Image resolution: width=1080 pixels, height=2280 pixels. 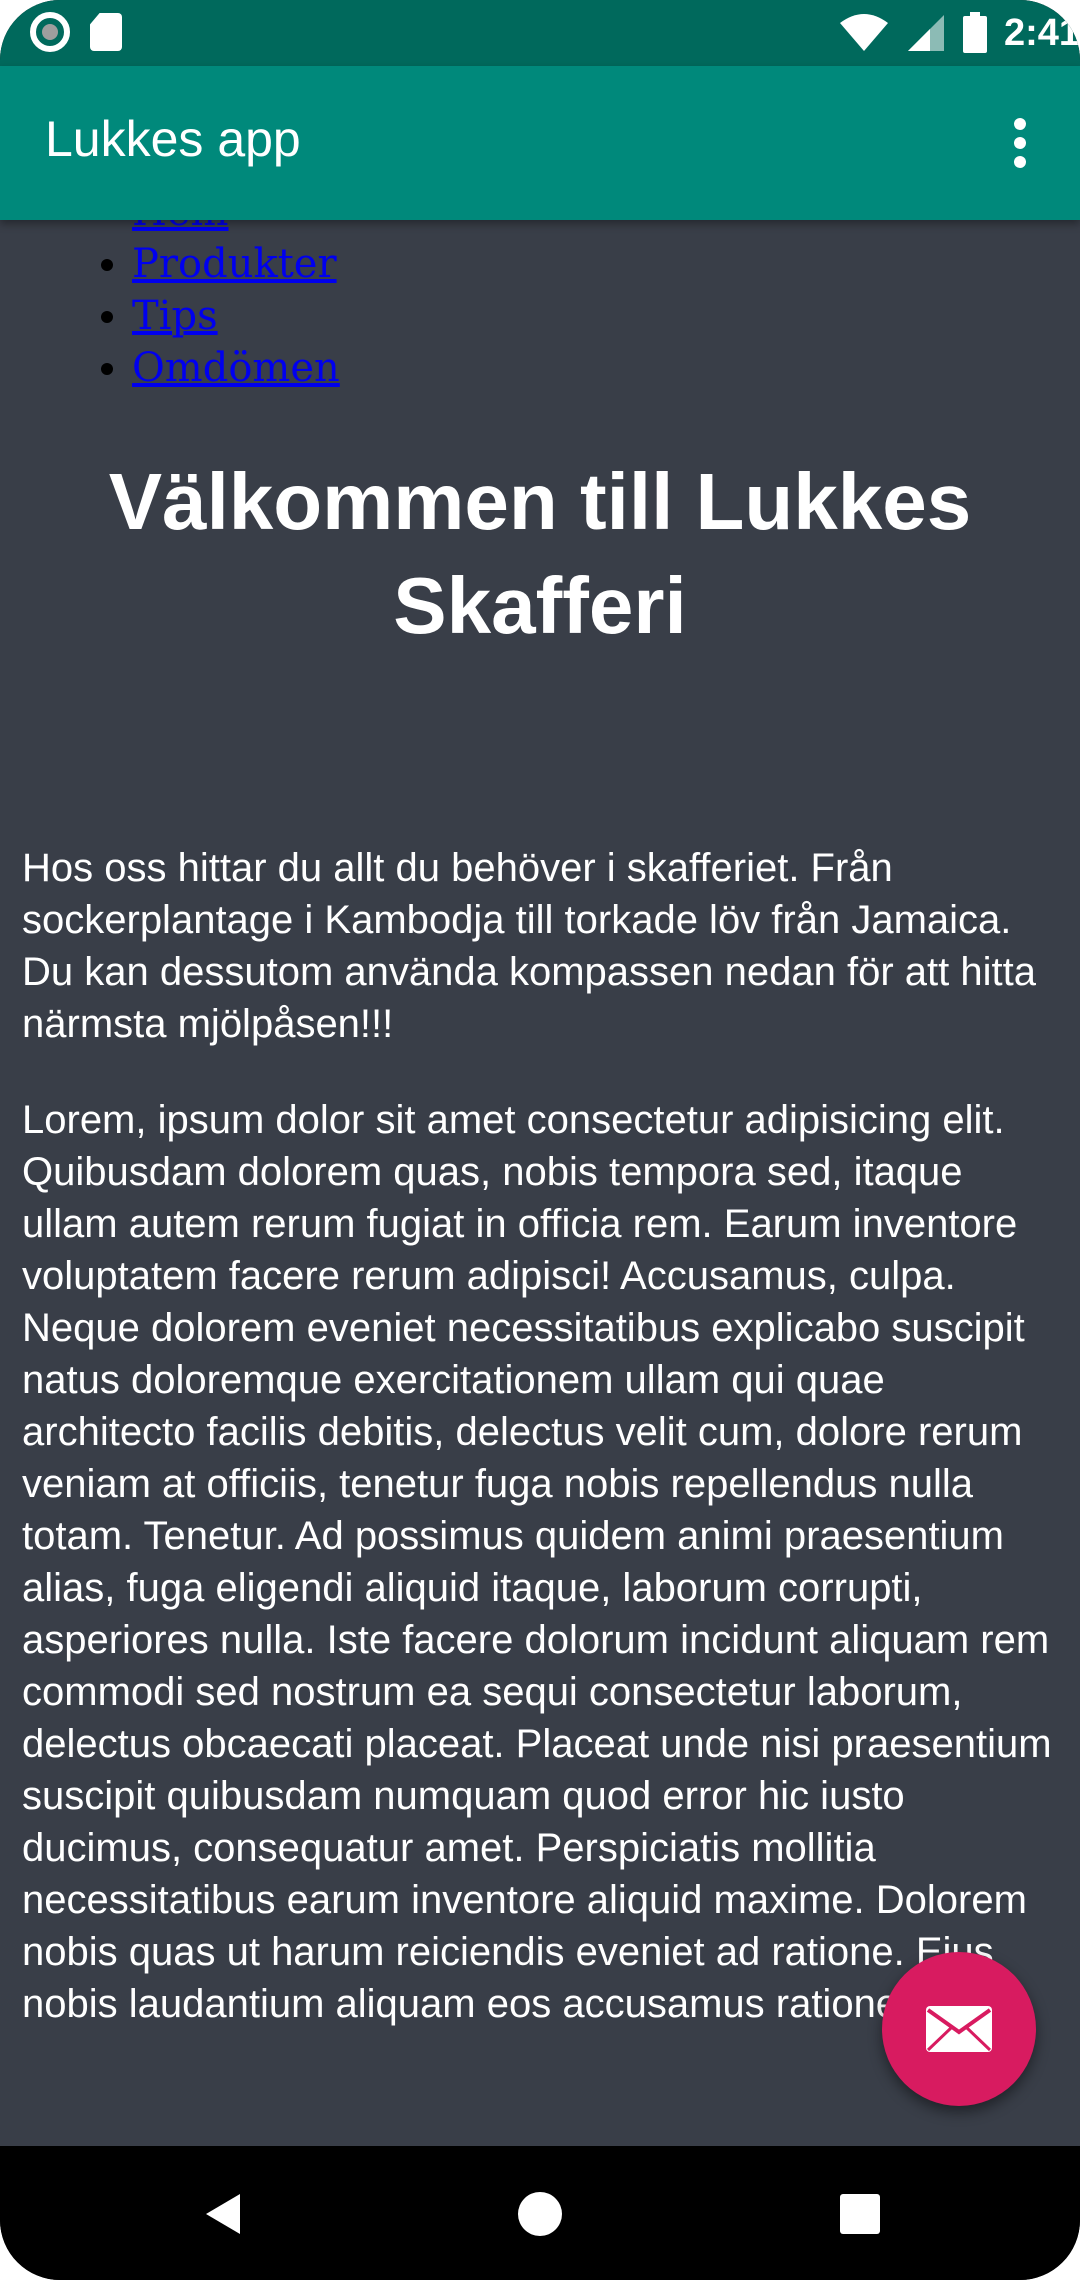 I want to click on status-left-icons, so click(x=76, y=32).